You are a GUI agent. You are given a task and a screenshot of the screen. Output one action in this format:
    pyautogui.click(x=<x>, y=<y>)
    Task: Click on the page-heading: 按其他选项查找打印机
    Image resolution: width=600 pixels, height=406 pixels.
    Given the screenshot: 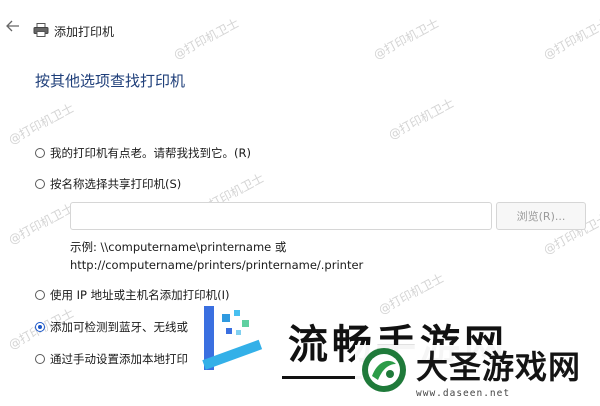 What is the action you would take?
    pyautogui.click(x=110, y=81)
    